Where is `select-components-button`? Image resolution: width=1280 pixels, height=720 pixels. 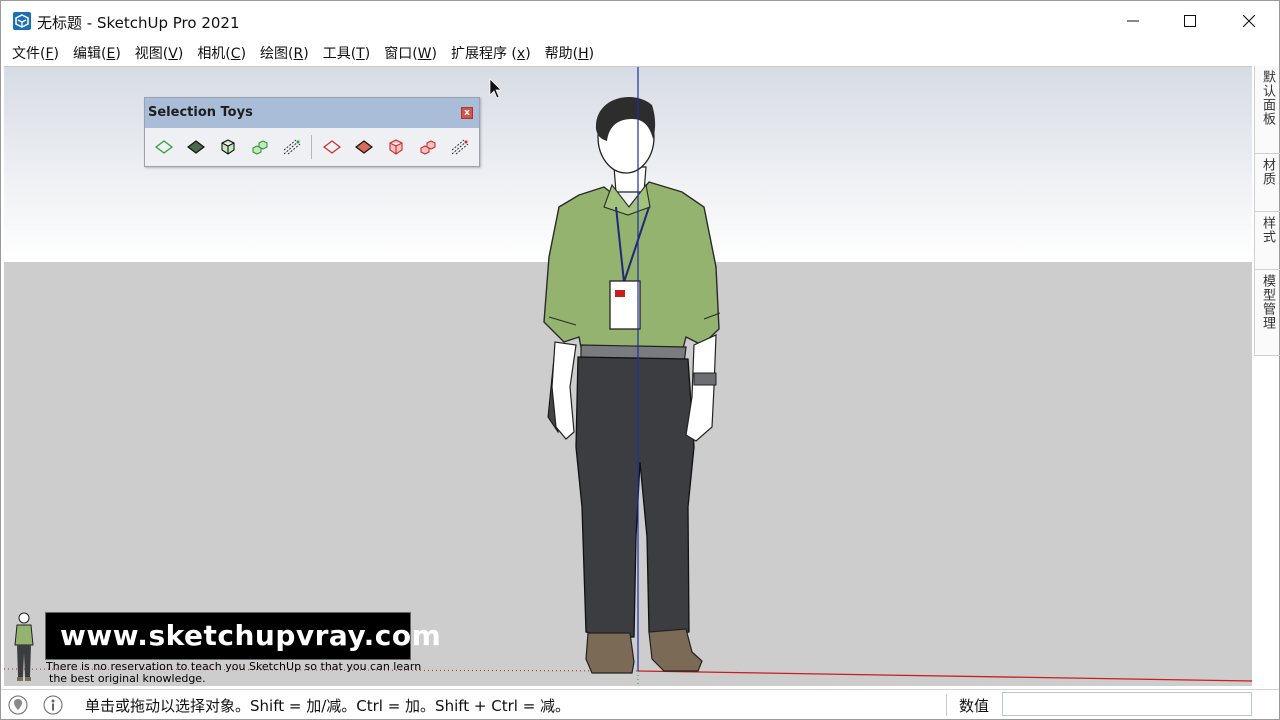 select-components-button is located at coordinates (260, 147).